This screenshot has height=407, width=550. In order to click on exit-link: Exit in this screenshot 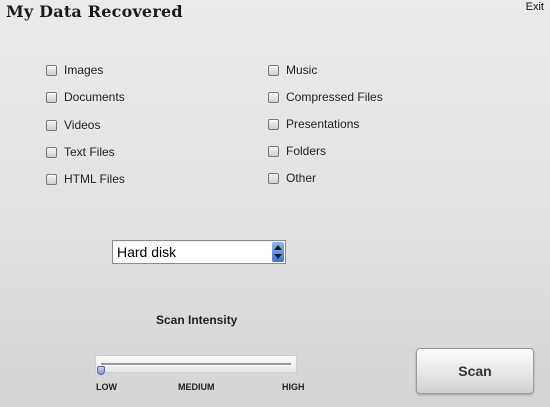, I will do `click(535, 7)`.